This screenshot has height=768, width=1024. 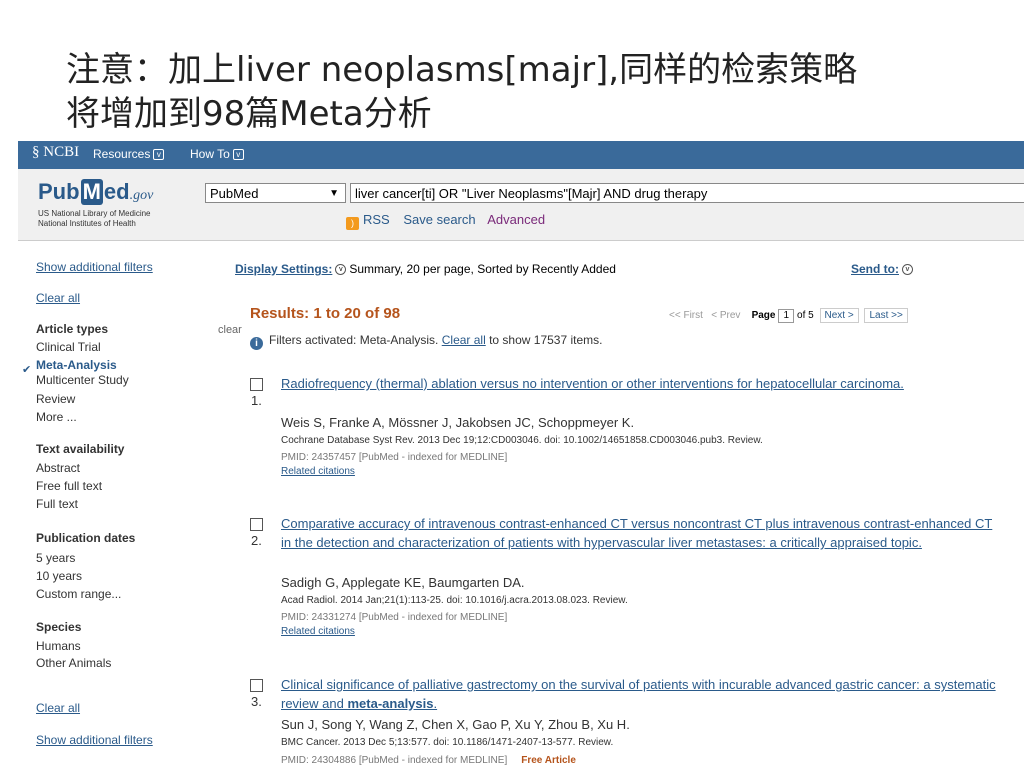 What do you see at coordinates (325, 313) in the screenshot?
I see `results-count: Results: 1 to 20 of 98` at bounding box center [325, 313].